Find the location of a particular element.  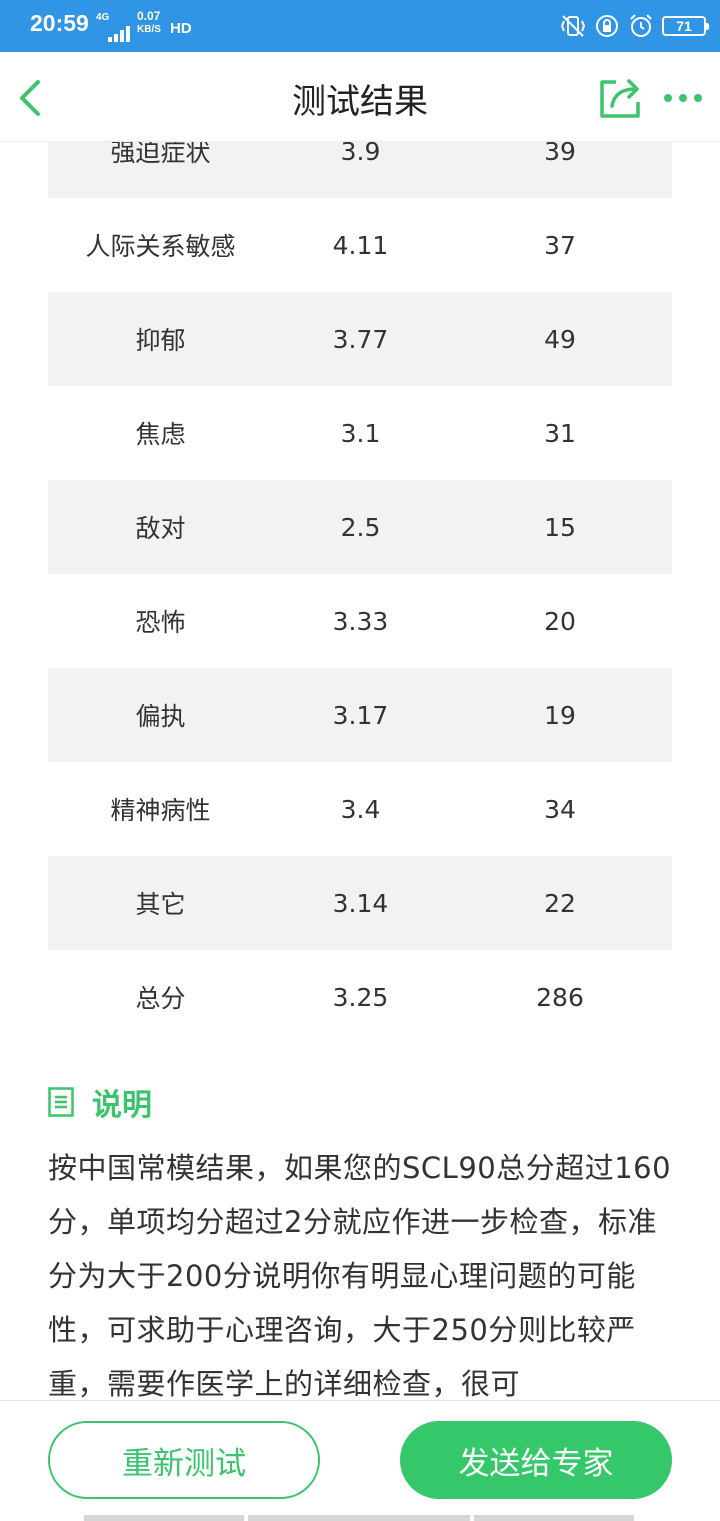

description-header: 说明 is located at coordinates (100, 1102).